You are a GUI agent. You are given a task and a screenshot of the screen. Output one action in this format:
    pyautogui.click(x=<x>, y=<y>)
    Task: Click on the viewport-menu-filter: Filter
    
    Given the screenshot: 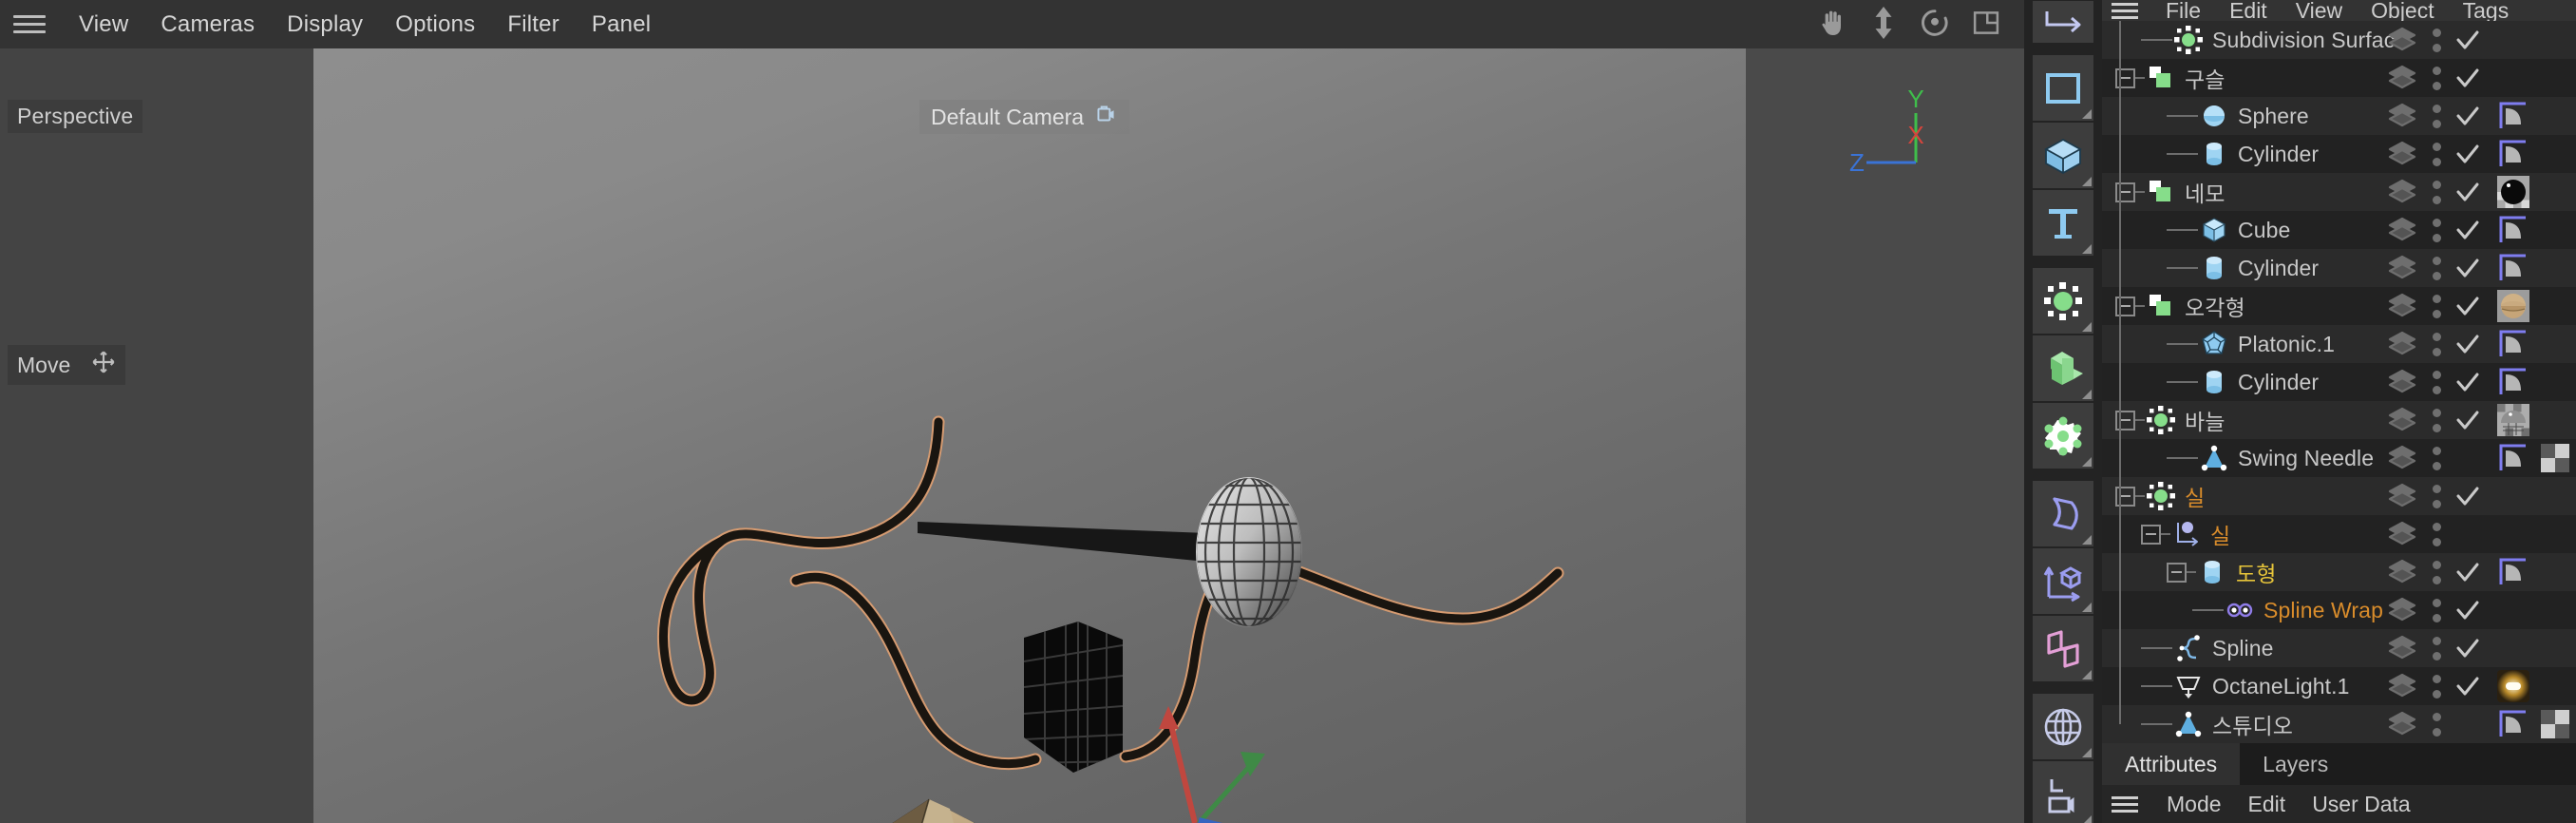 What is the action you would take?
    pyautogui.click(x=533, y=25)
    